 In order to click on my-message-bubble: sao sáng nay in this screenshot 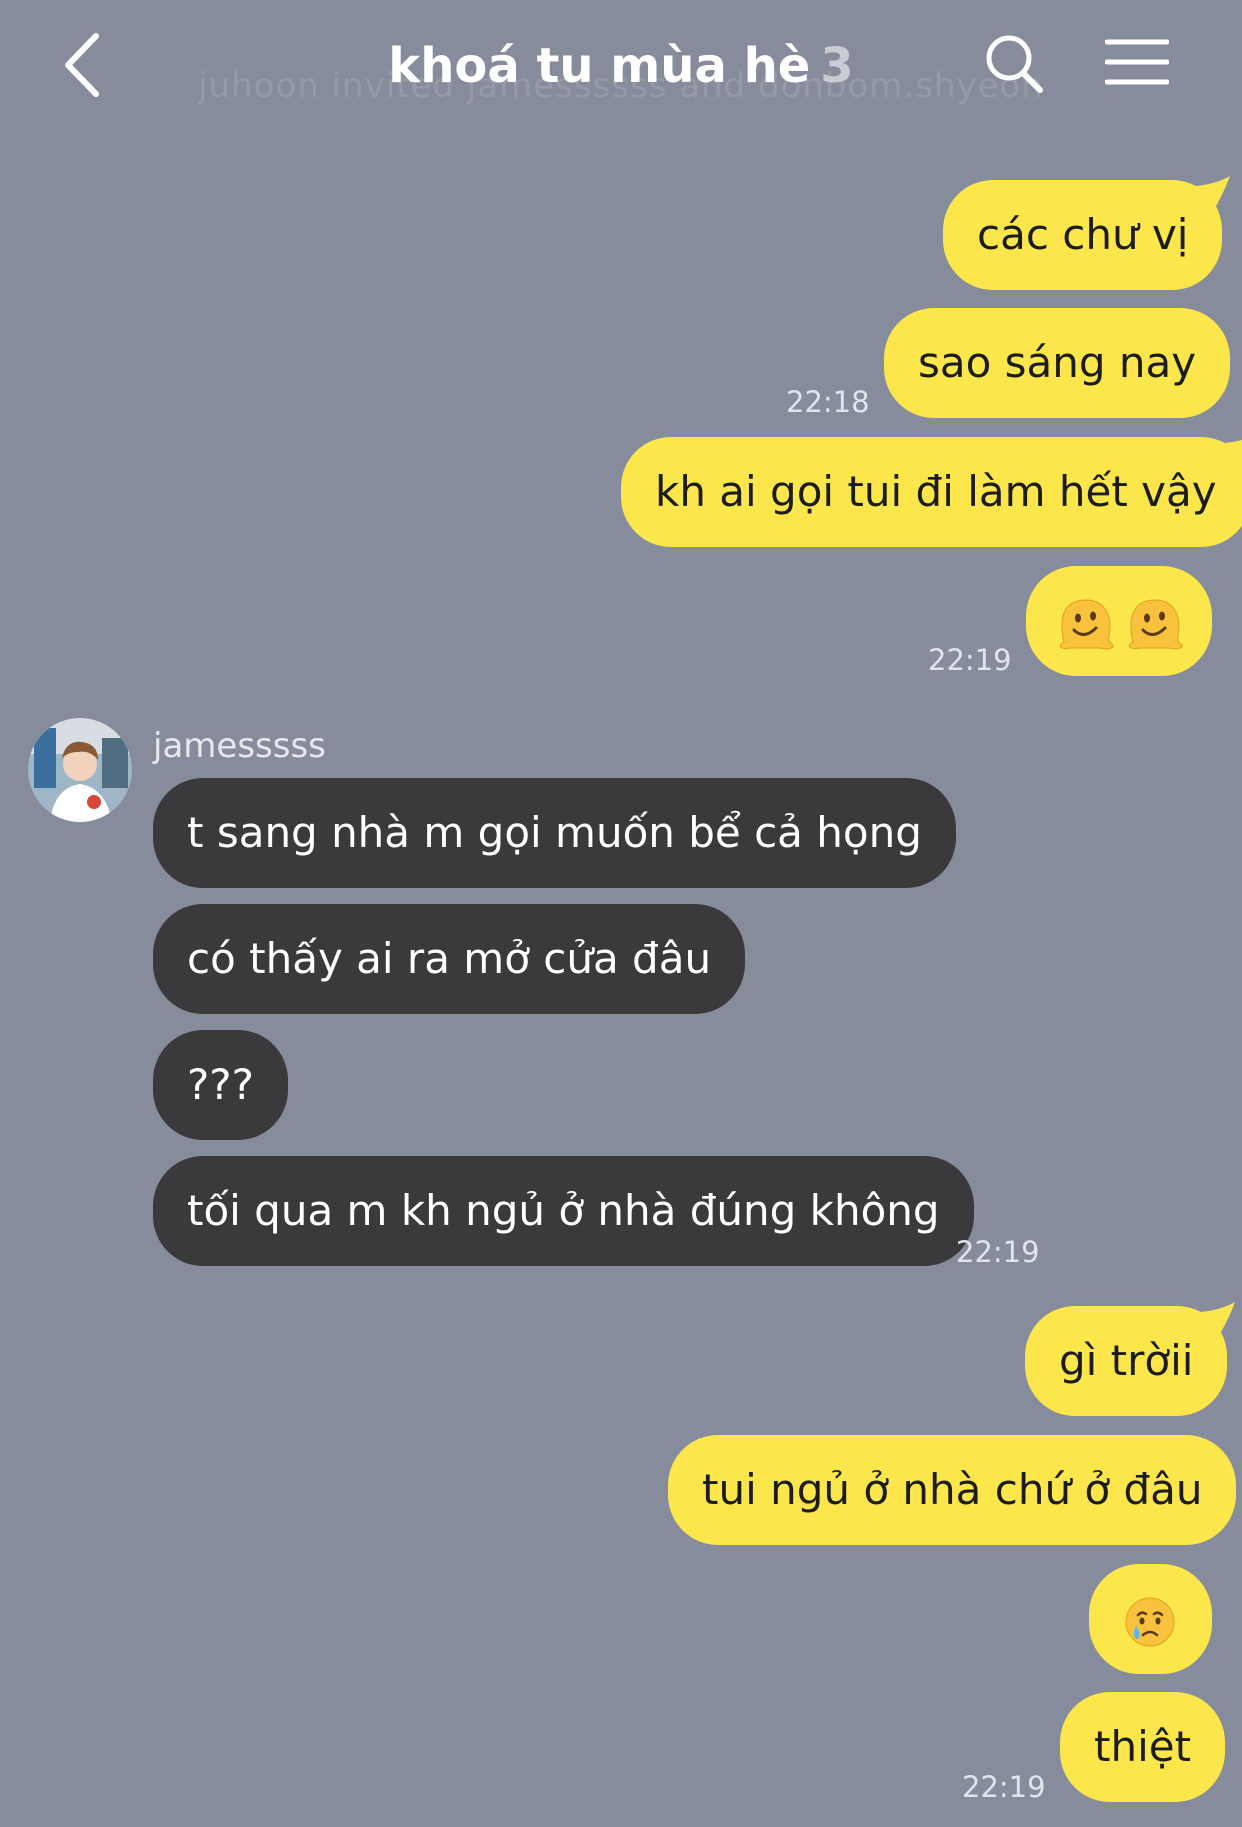, I will do `click(1057, 363)`.